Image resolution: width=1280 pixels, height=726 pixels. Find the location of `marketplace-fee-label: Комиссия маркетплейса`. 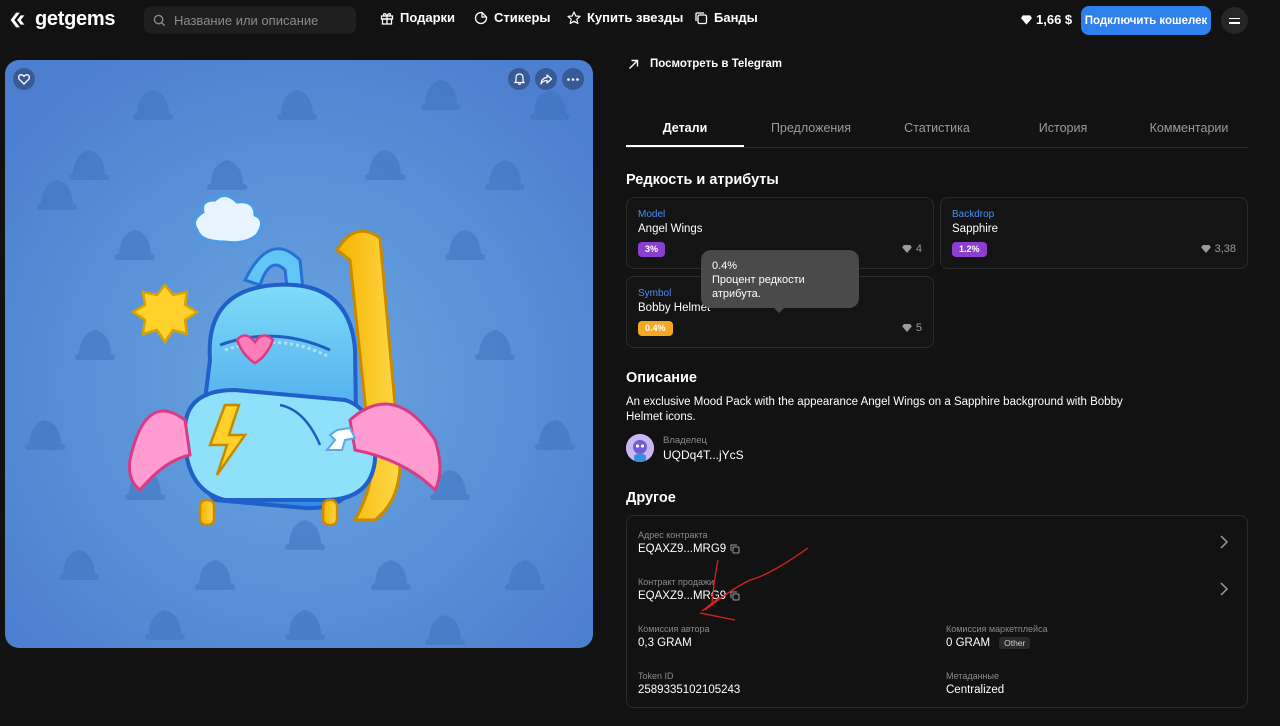

marketplace-fee-label: Комиссия маркетплейса is located at coordinates (997, 629).